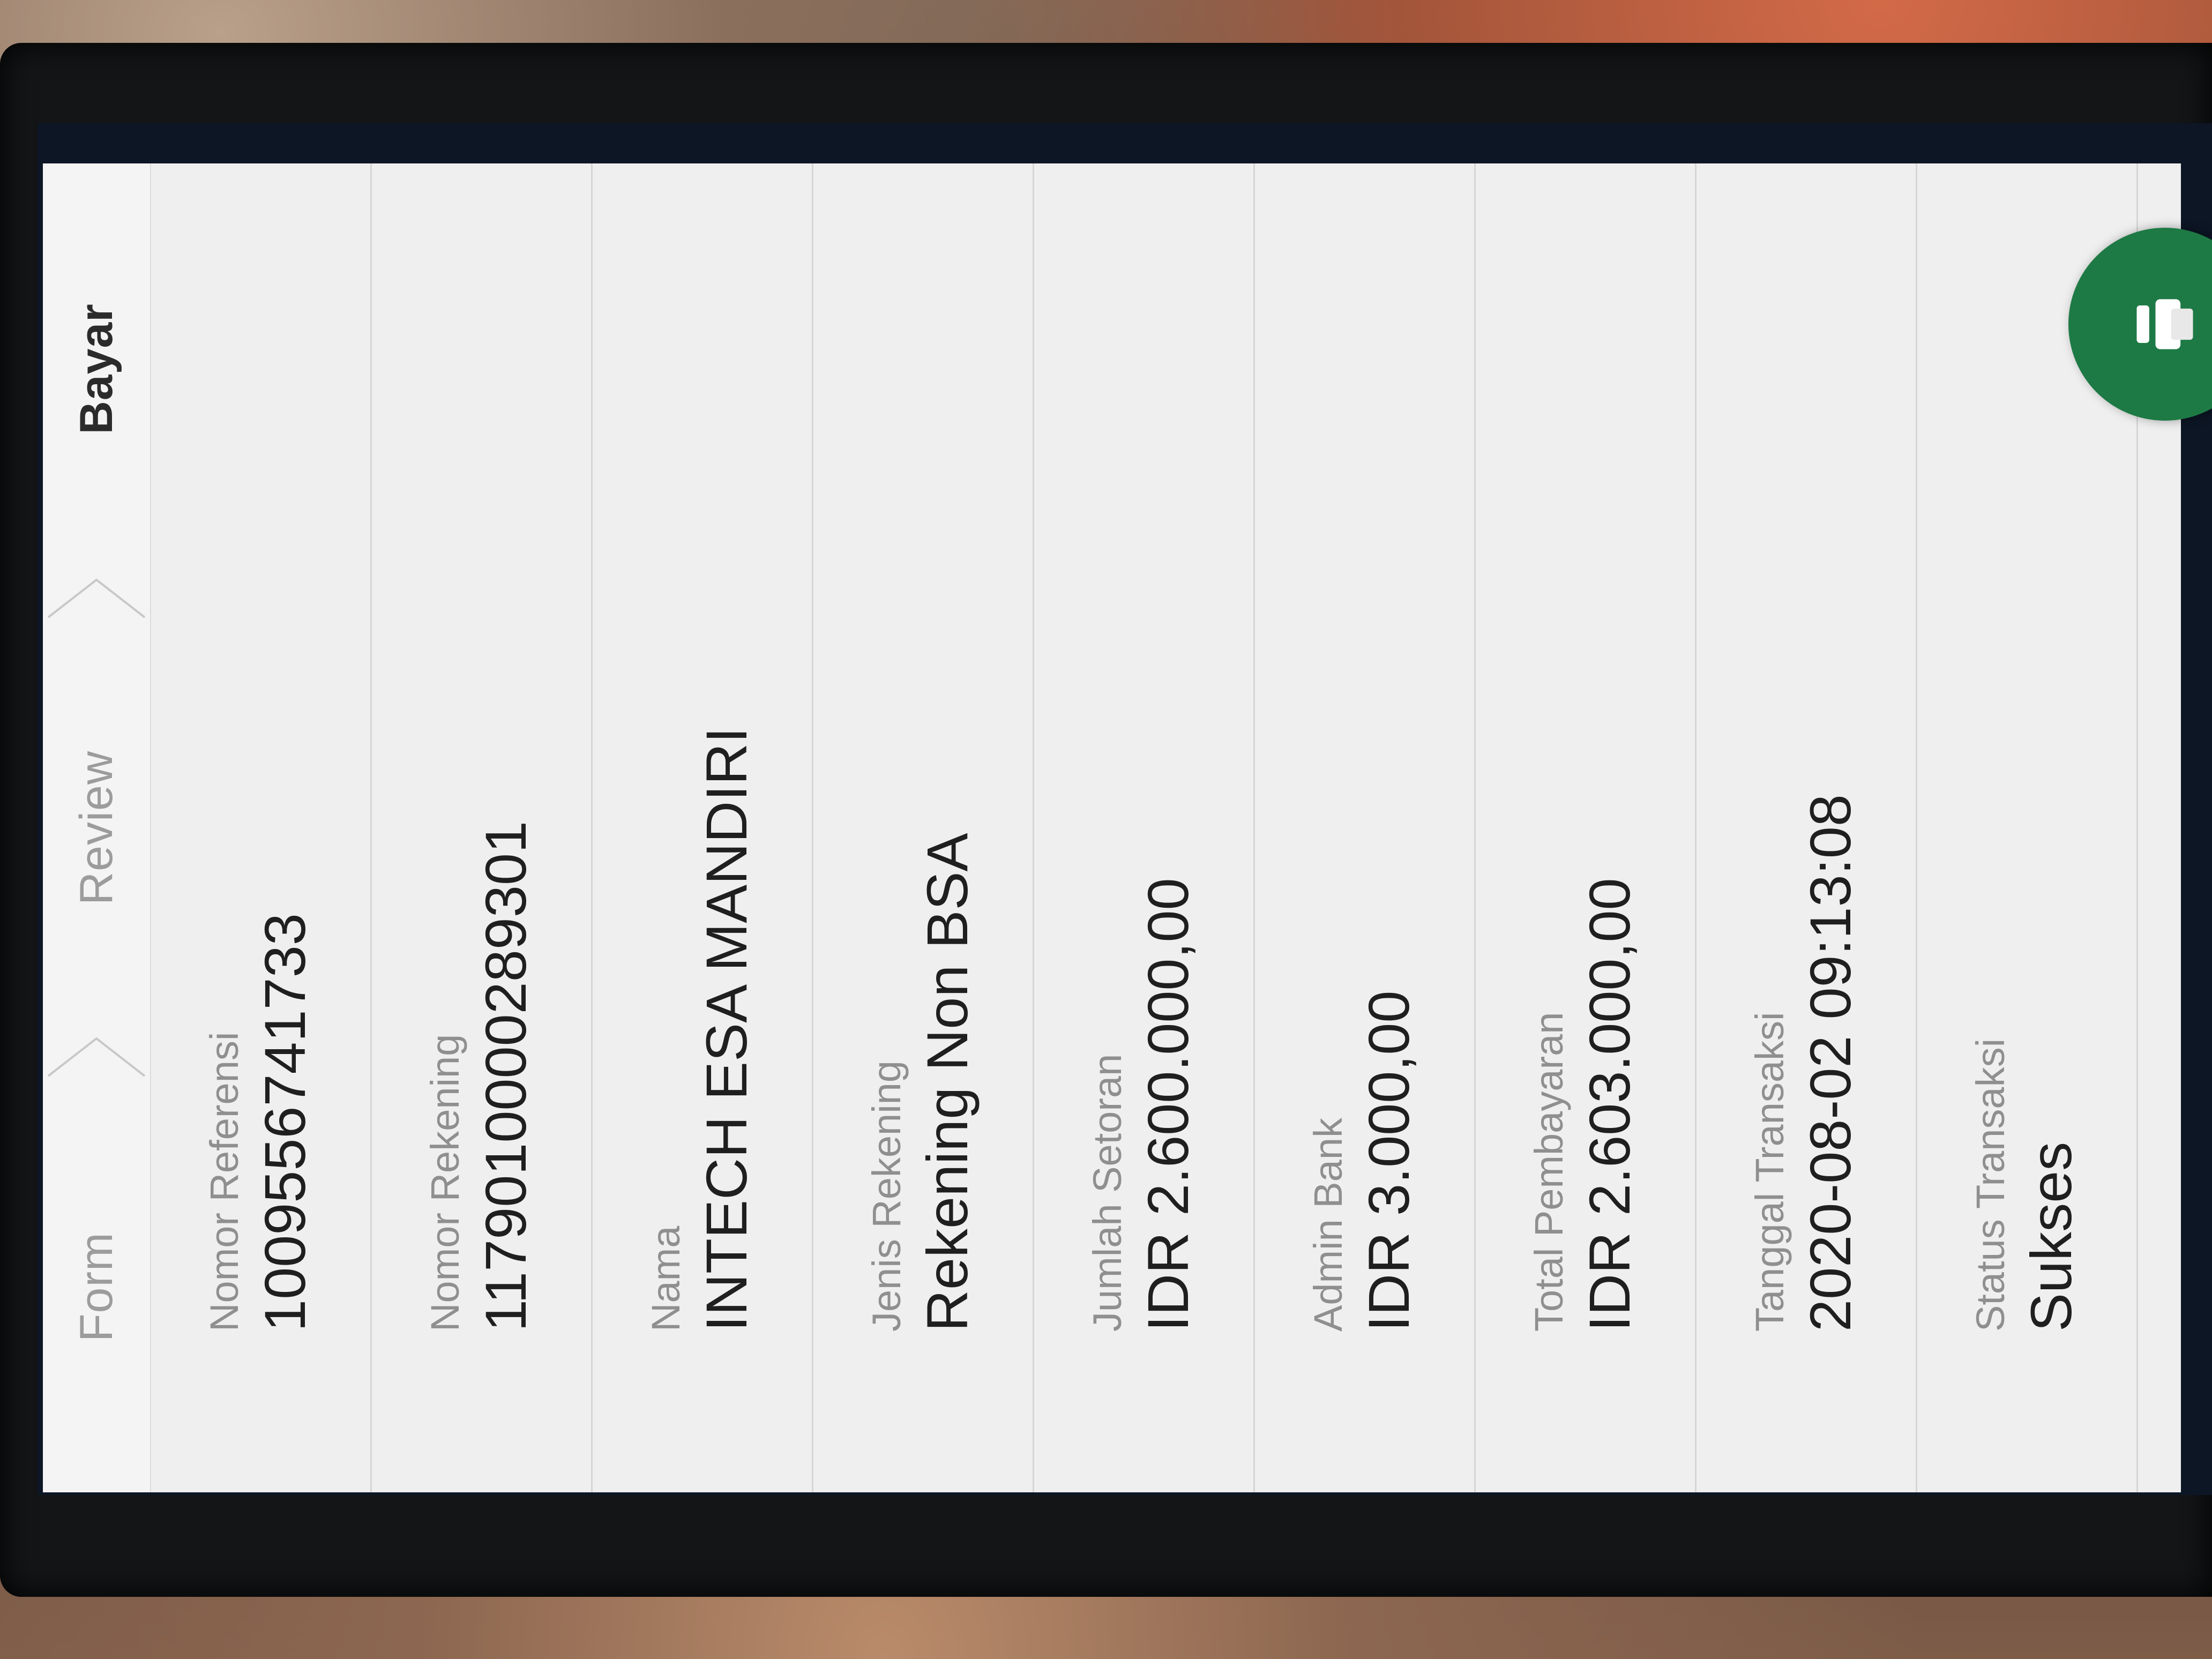  What do you see at coordinates (886, 1196) in the screenshot?
I see `detail-label: Jenis Rekening` at bounding box center [886, 1196].